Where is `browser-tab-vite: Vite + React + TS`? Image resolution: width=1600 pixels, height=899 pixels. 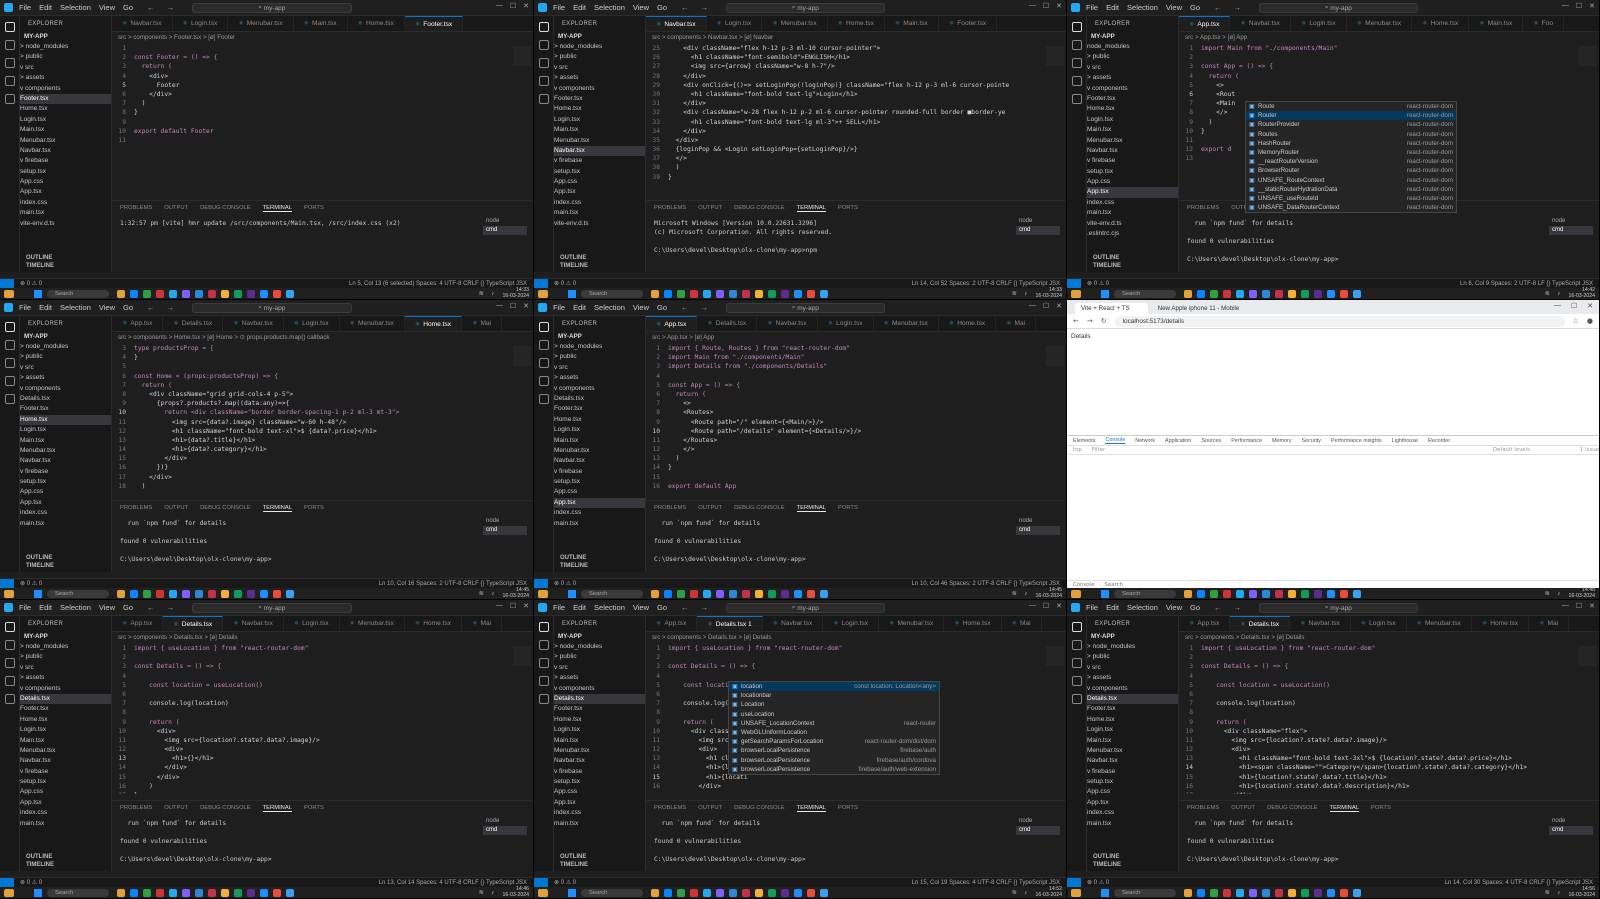 browser-tab-vite: Vite + React + TS is located at coordinates (1111, 308).